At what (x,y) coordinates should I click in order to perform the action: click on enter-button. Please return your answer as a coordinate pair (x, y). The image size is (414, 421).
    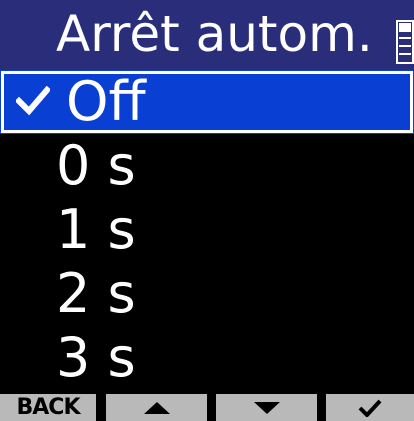
    Looking at the image, I should click on (370, 407).